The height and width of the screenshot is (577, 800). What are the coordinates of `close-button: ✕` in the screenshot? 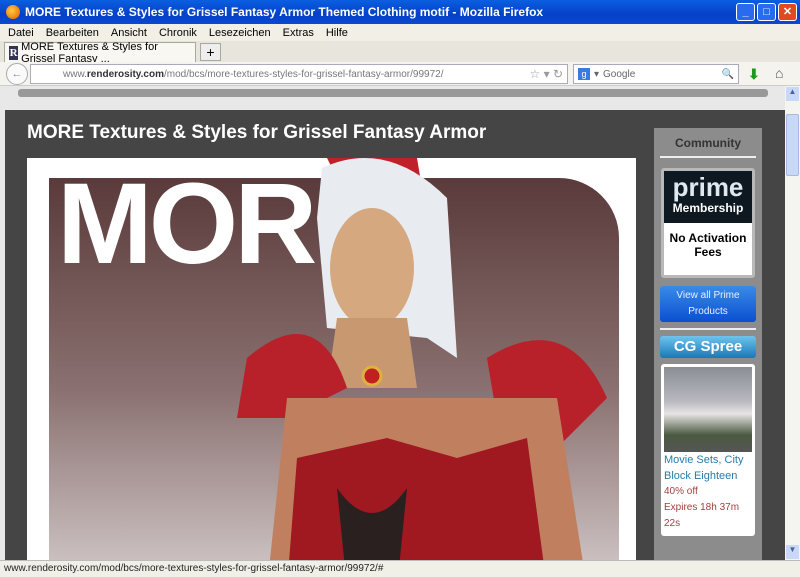 It's located at (787, 12).